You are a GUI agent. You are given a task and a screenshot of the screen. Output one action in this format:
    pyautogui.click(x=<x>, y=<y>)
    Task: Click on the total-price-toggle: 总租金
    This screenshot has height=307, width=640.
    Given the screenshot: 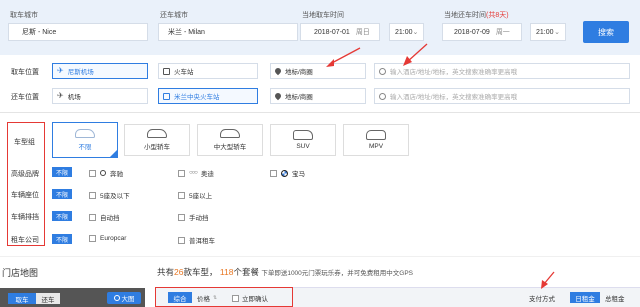 What is the action you would take?
    pyautogui.click(x=615, y=298)
    